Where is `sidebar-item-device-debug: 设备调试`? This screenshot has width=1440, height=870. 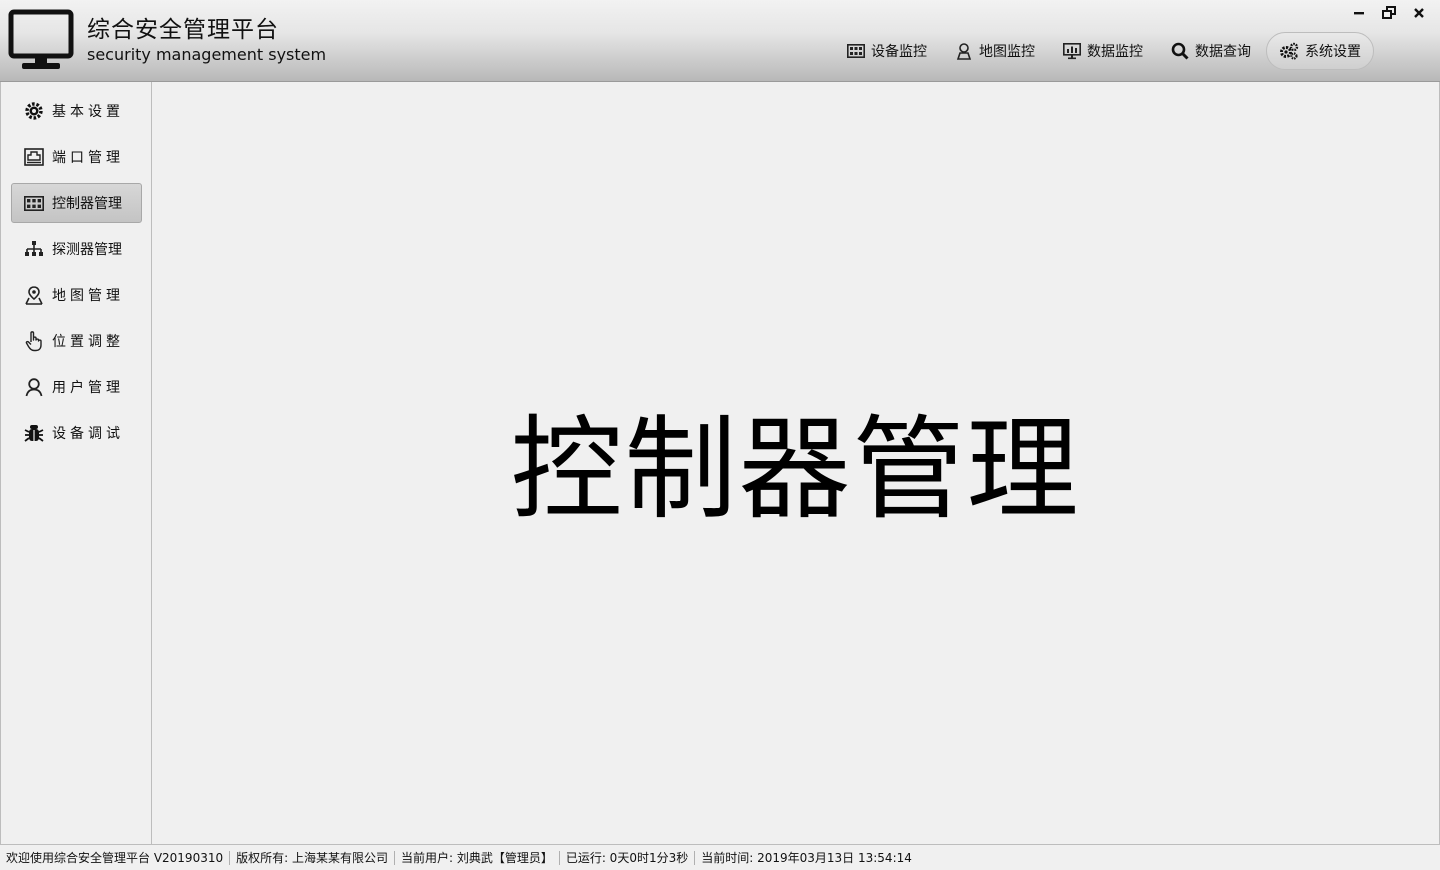
sidebar-item-device-debug: 设备调试 is located at coordinates (76, 433).